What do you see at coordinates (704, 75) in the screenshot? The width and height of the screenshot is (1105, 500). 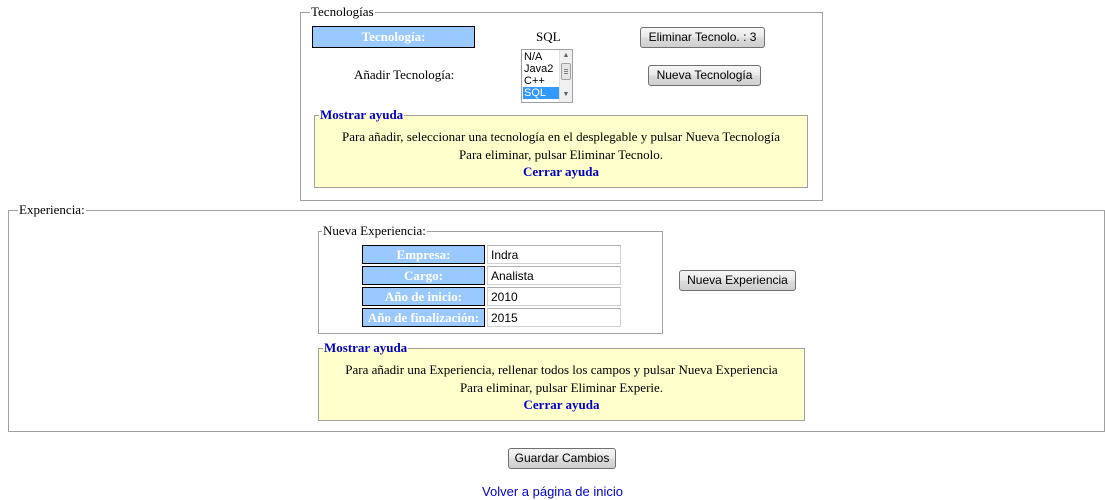 I see `nueva-tecnologia-button: Nueva Tecnología` at bounding box center [704, 75].